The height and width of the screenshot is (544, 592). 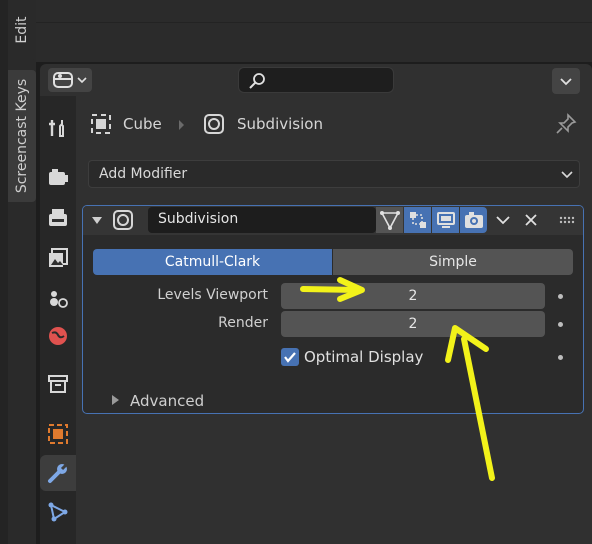 I want to click on annotation-arrow-horizontal, so click(x=330, y=289).